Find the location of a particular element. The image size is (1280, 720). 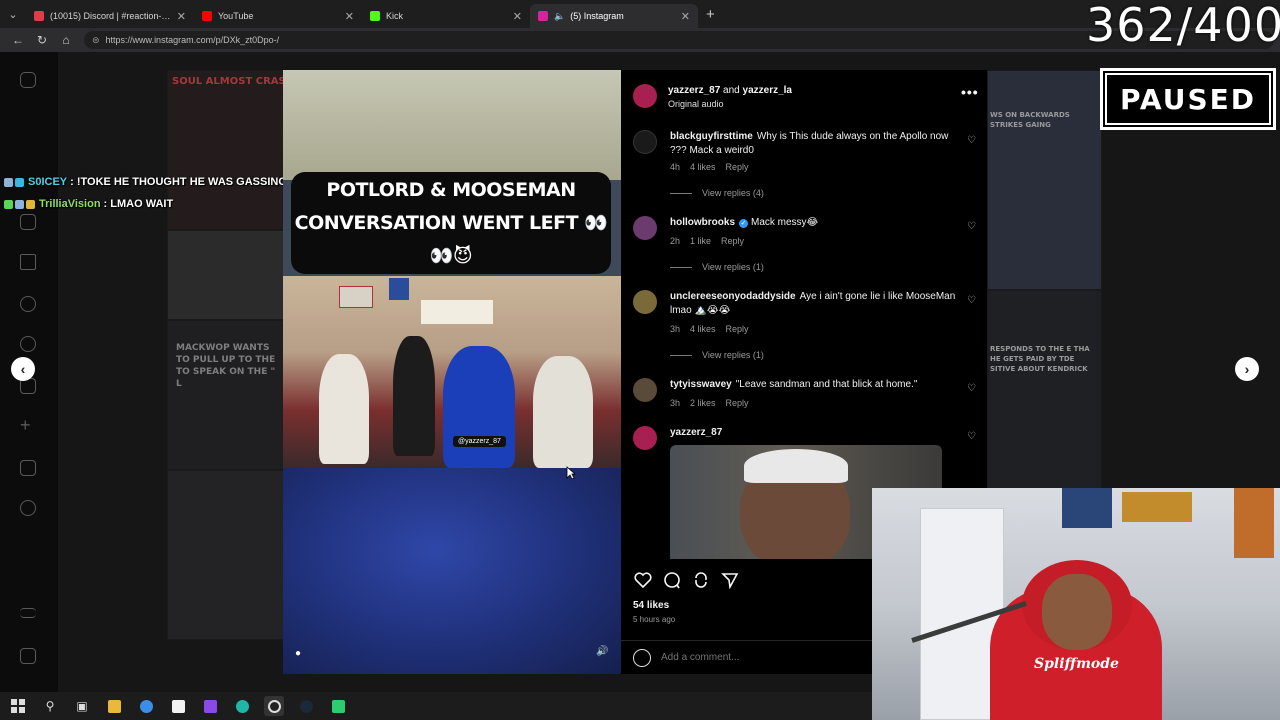

video-scene is located at coordinates (452, 372).